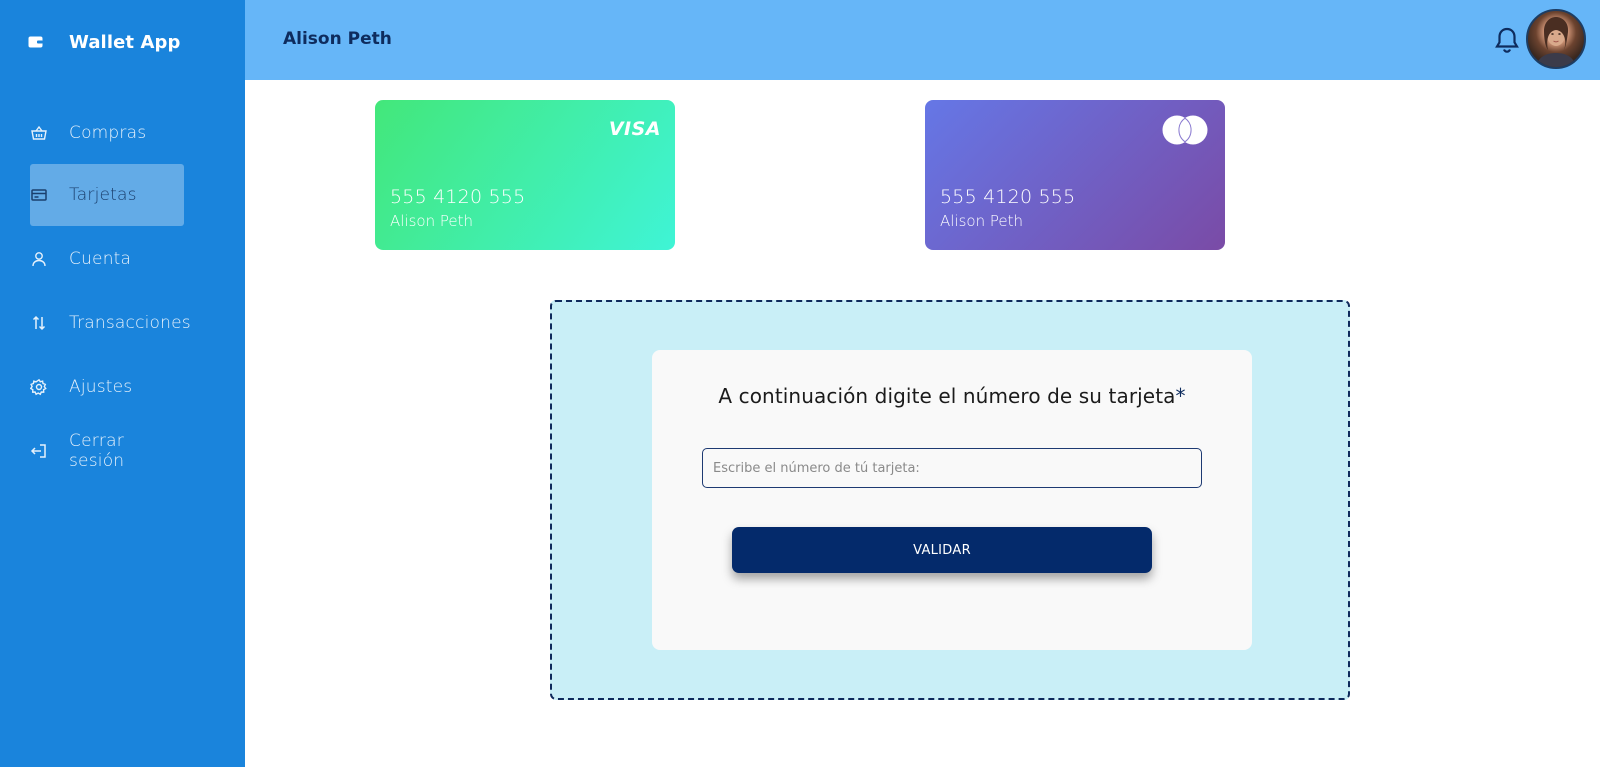  What do you see at coordinates (634, 129) in the screenshot?
I see `visa-logo: VISA` at bounding box center [634, 129].